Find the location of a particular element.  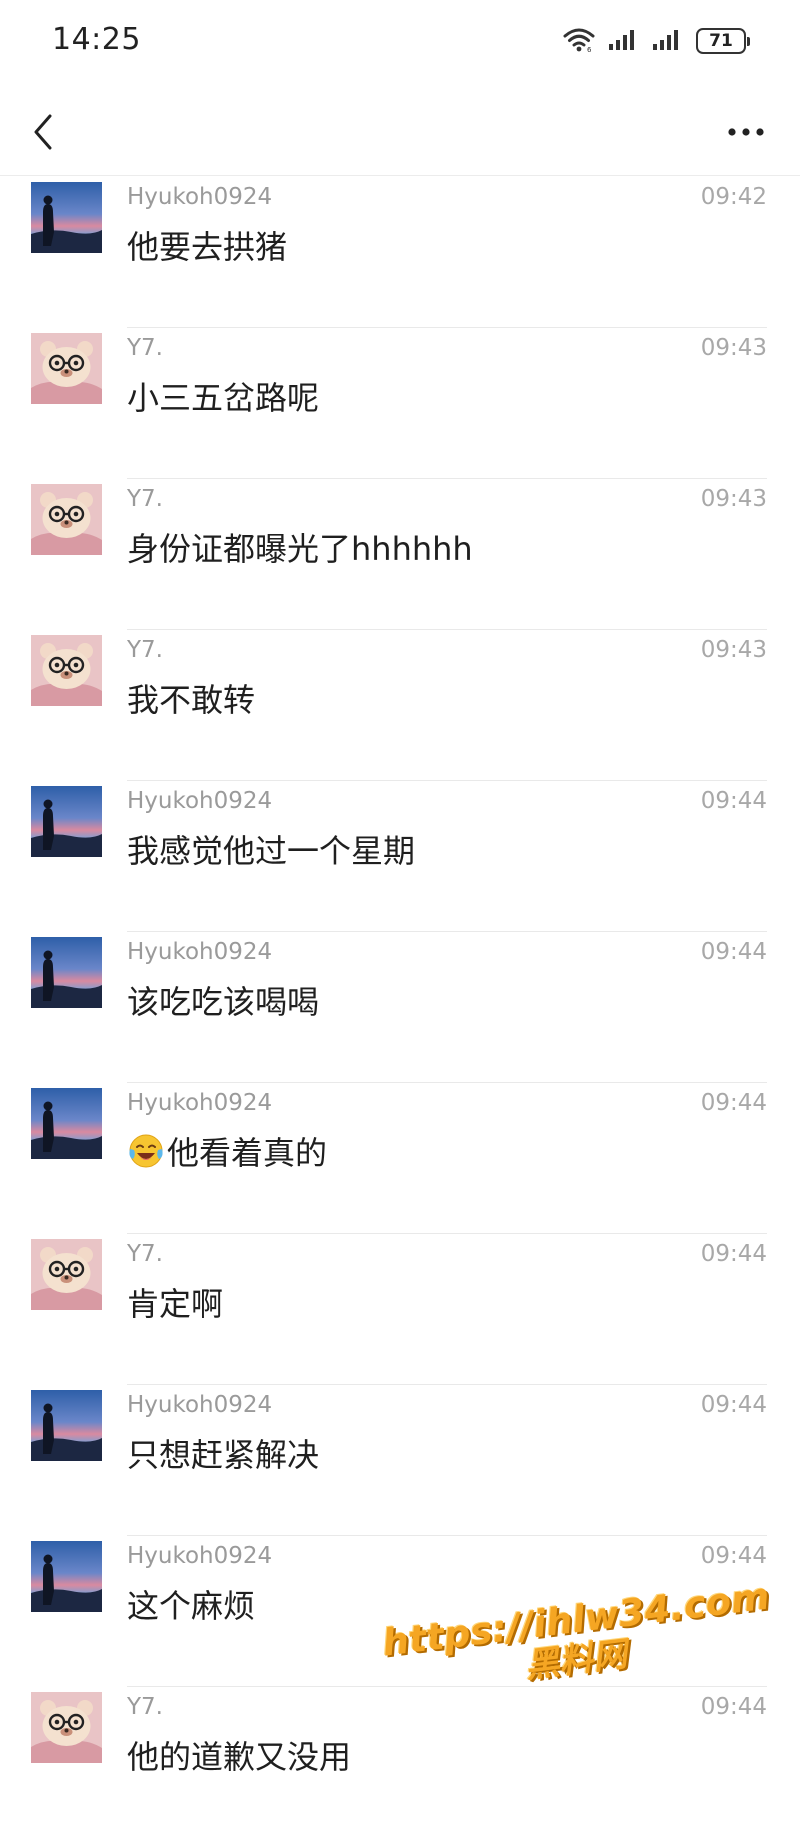

message-text: 该吃吃该喝喝 is located at coordinates (223, 1002).